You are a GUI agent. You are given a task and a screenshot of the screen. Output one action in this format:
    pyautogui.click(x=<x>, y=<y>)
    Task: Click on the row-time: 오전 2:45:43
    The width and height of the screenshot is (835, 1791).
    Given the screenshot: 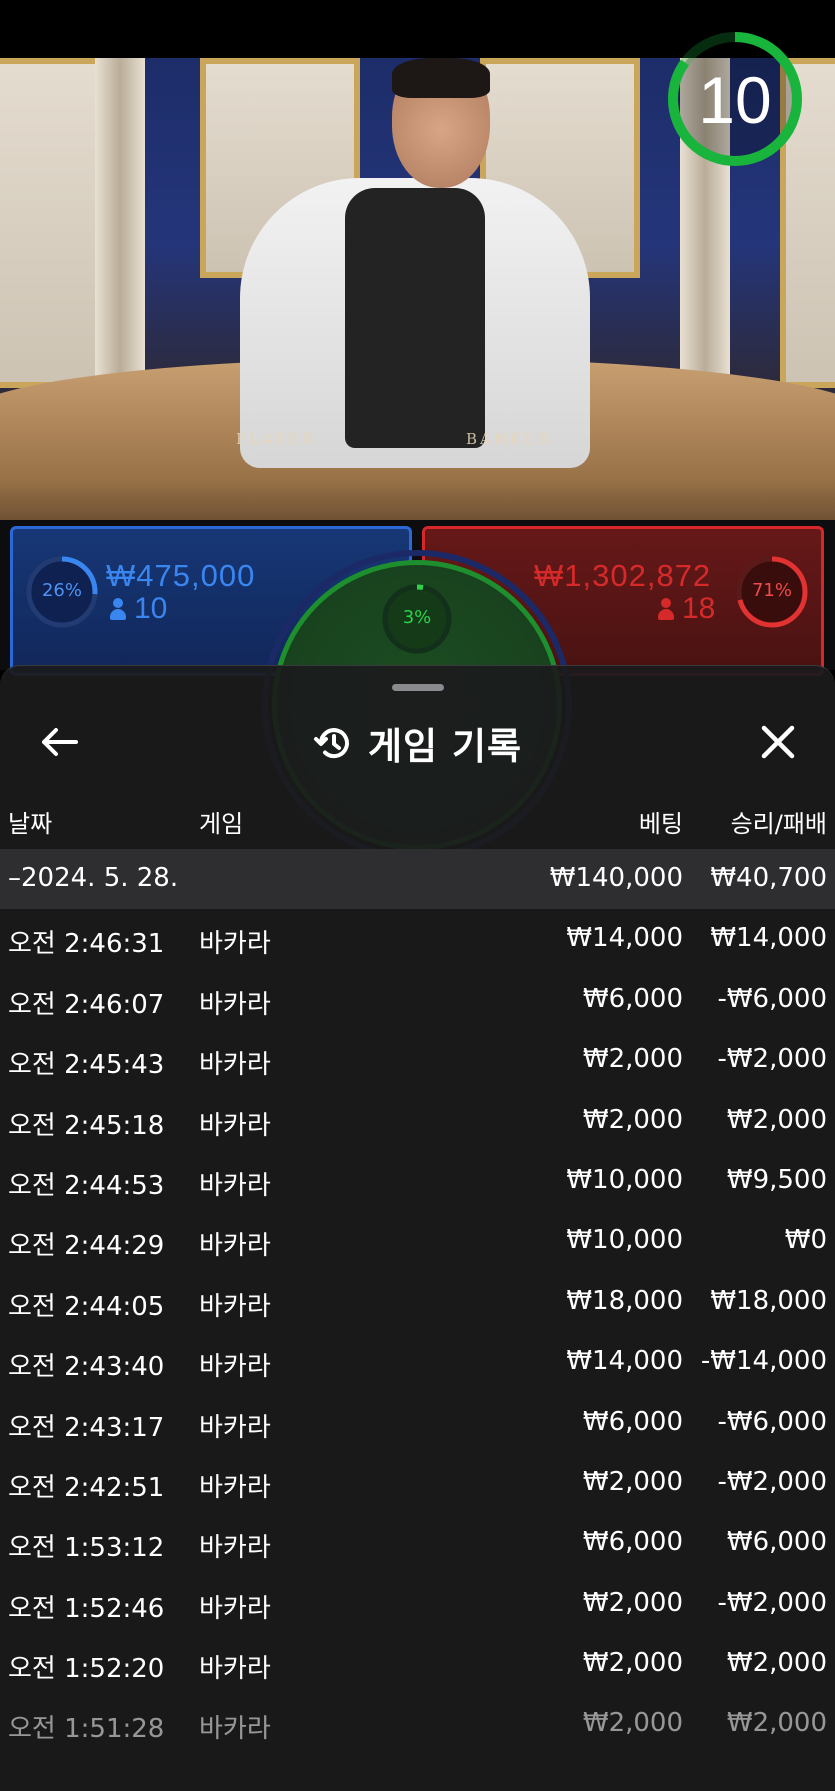 What is the action you would take?
    pyautogui.click(x=86, y=1065)
    